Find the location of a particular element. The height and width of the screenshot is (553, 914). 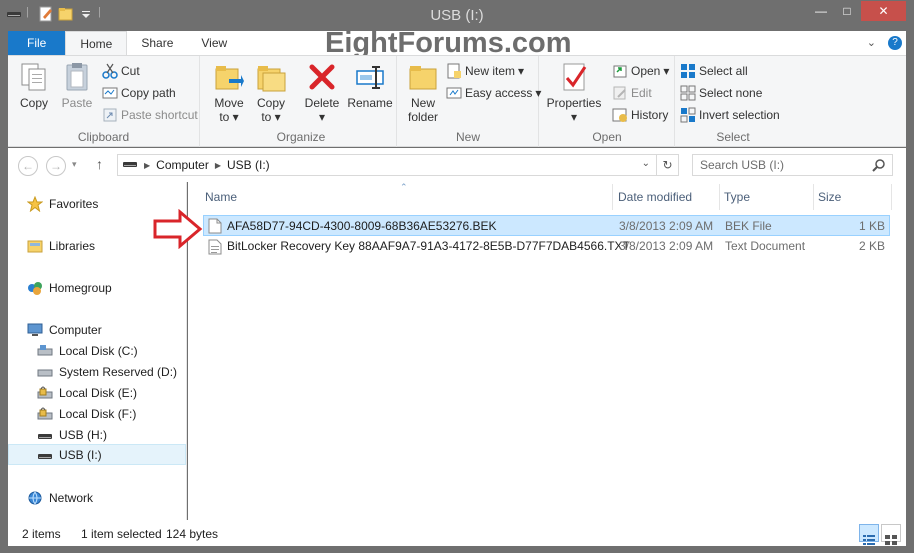

computer-icon is located at coordinates (35, 330).